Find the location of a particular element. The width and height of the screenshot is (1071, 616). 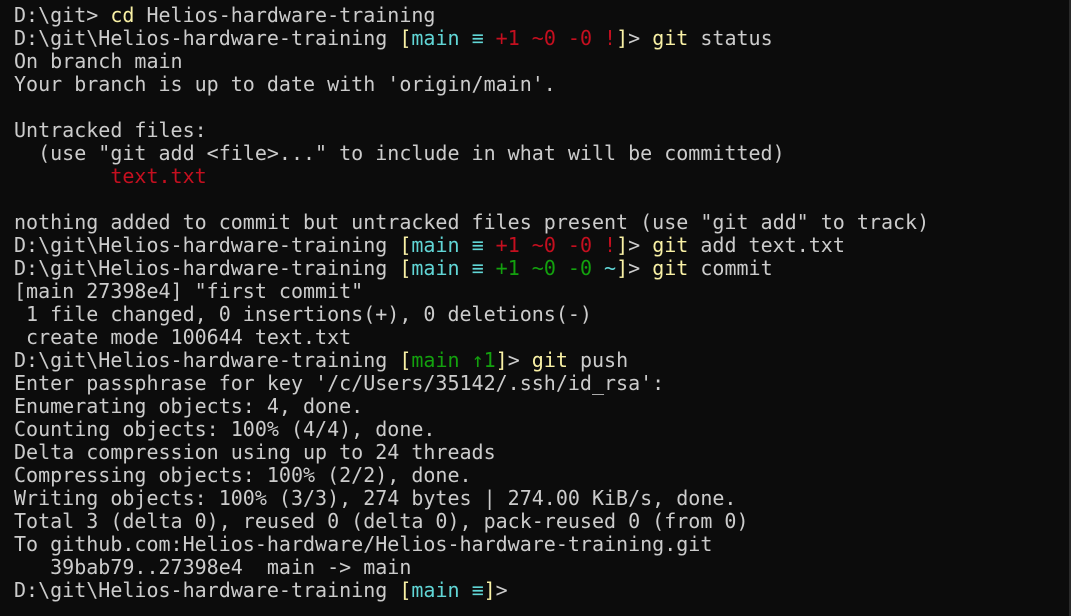

terminal-line: Delta compression using up to 24 threads is located at coordinates (471, 452).